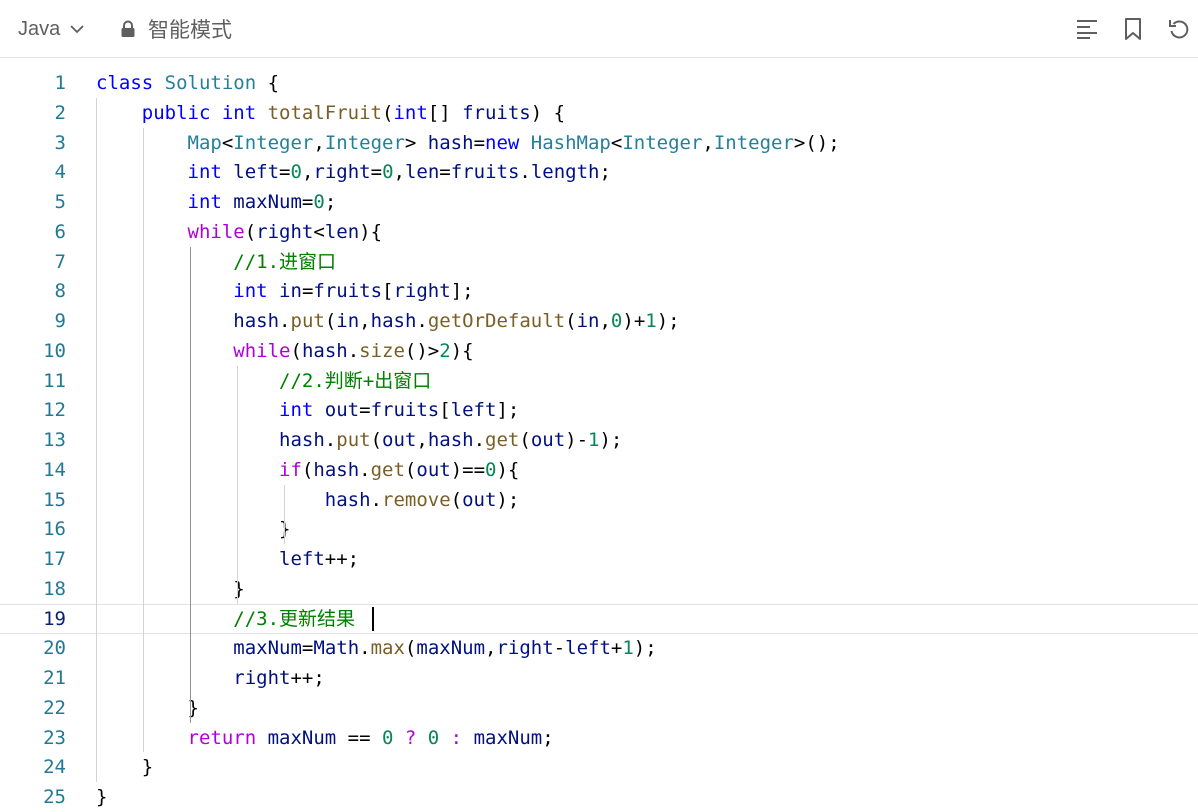  Describe the element at coordinates (336, 648) in the screenshot. I see `code-token: Math` at that location.